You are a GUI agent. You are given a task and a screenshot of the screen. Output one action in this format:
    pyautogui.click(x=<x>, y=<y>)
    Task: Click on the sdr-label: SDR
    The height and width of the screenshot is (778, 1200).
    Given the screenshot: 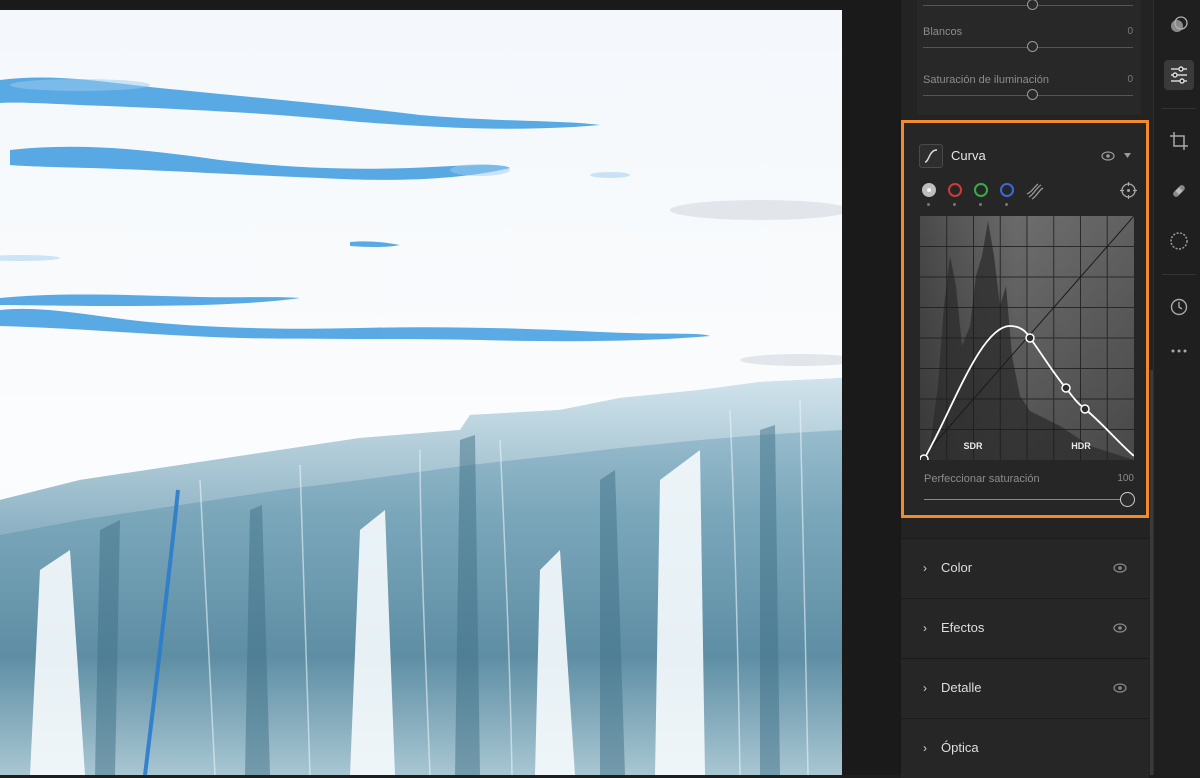 What is the action you would take?
    pyautogui.click(x=973, y=446)
    